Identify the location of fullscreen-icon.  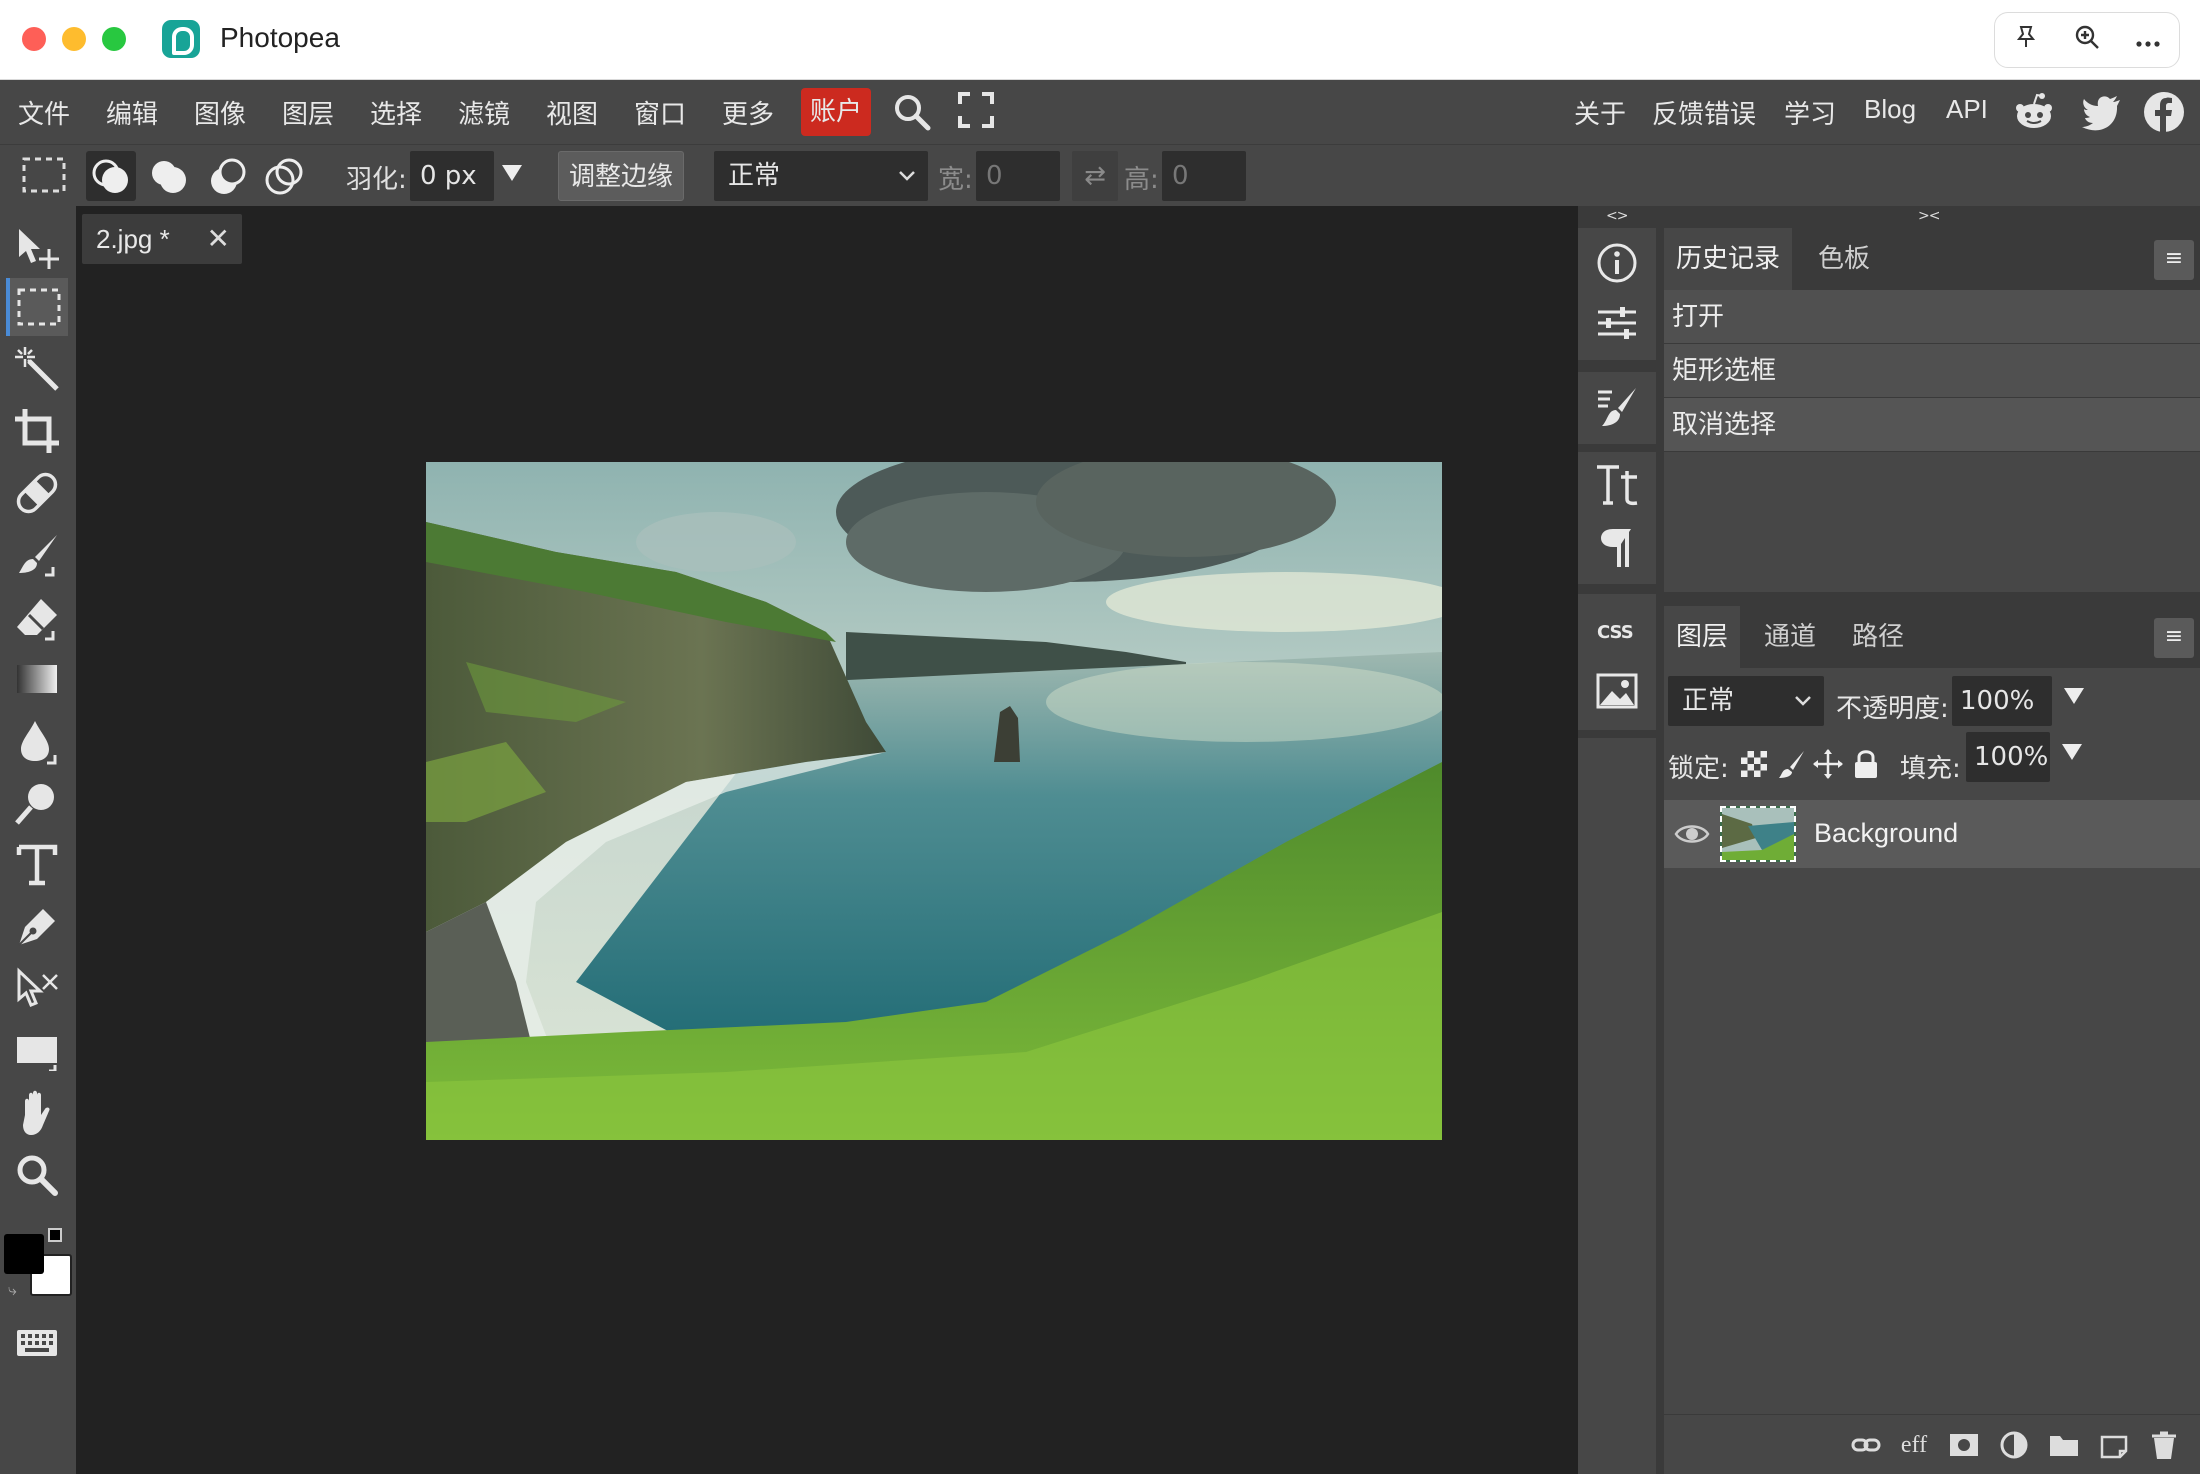
(978, 112).